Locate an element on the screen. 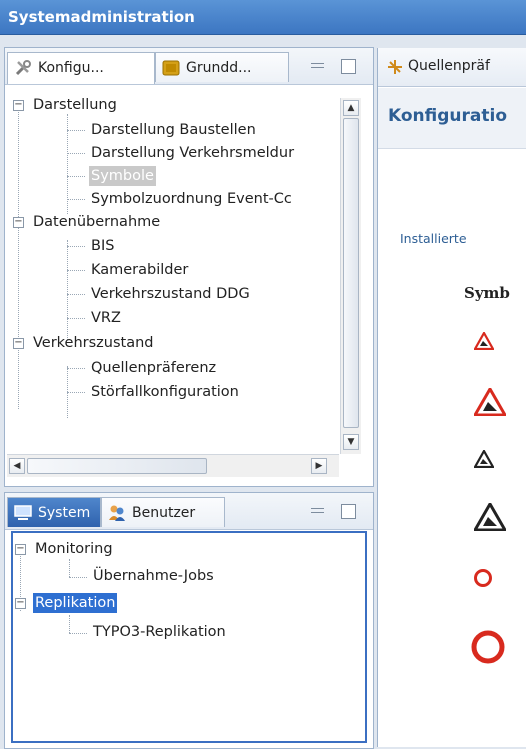 The width and height of the screenshot is (526, 749). editor-header: Konfiguratio is located at coordinates (452, 118).